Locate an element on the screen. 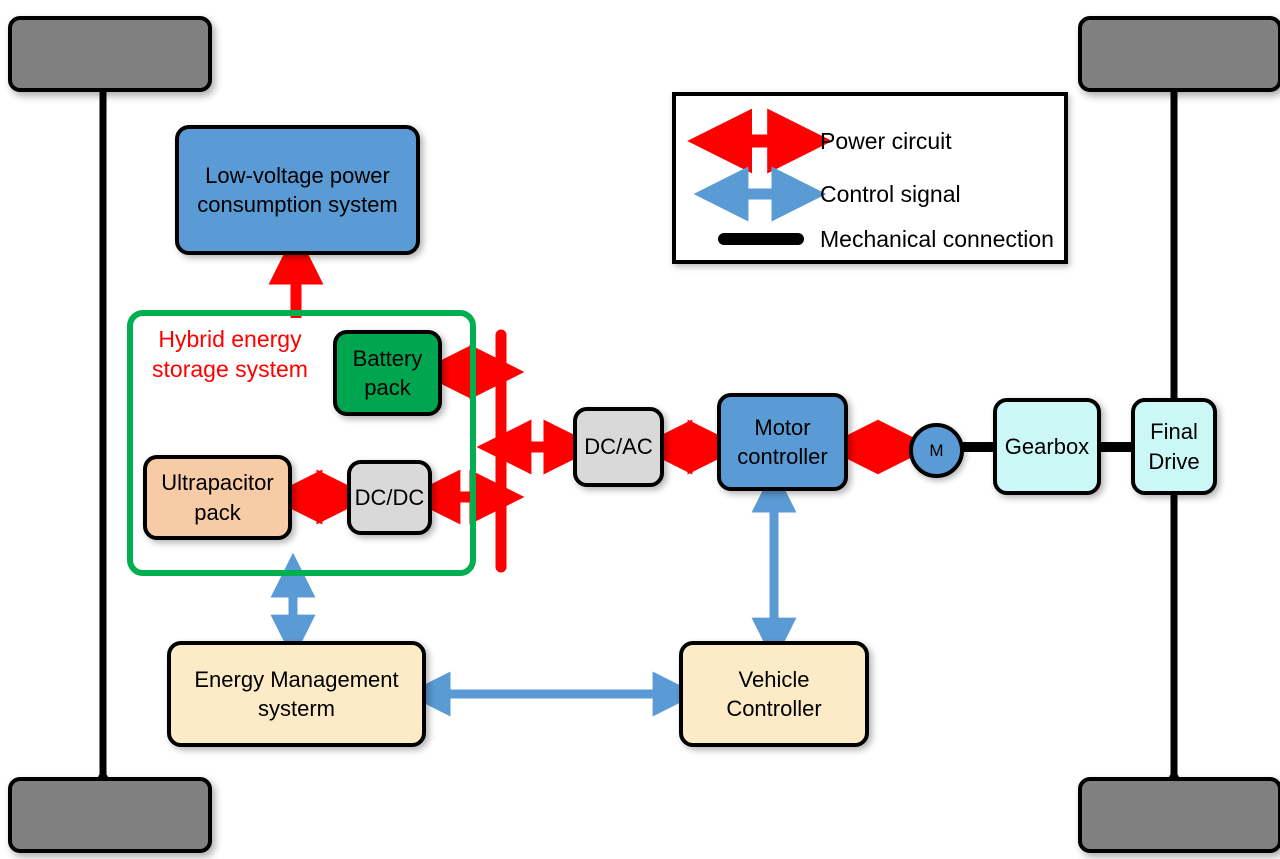  final-drive-label: Final Drive is located at coordinates (1174, 446).